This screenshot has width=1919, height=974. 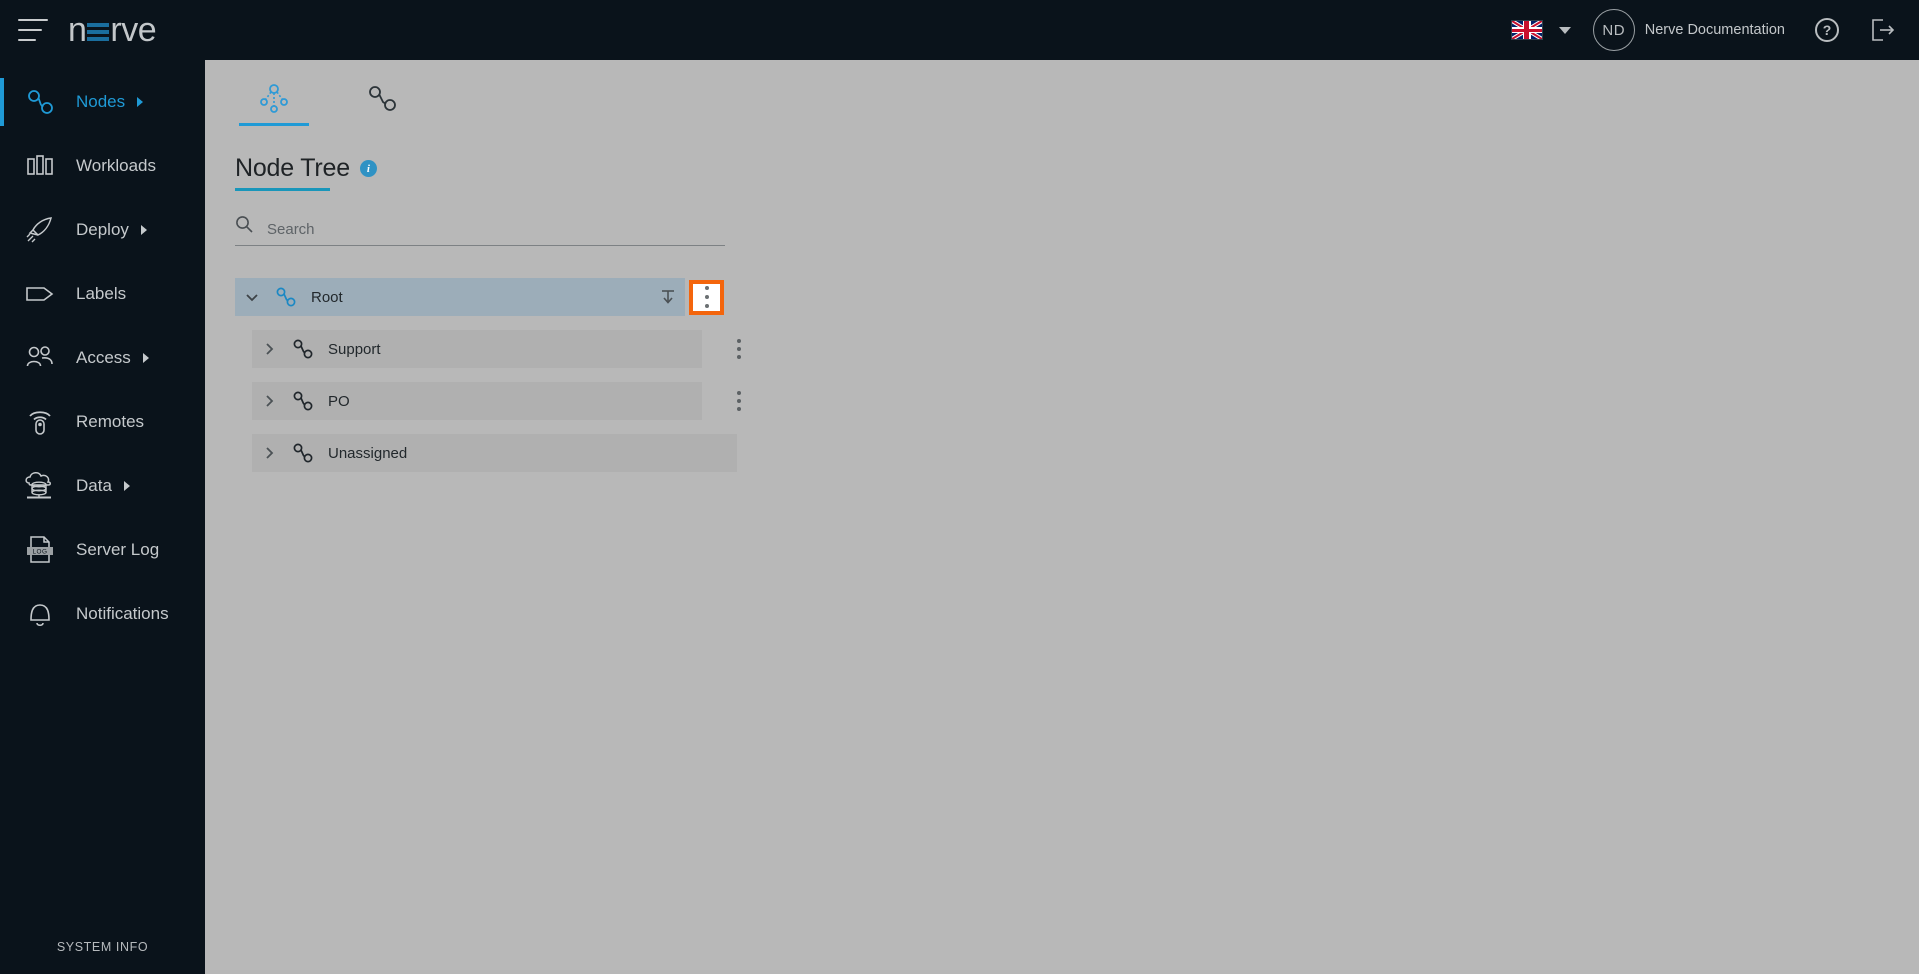 I want to click on user-name-label: Nerve Documentation, so click(x=1714, y=30).